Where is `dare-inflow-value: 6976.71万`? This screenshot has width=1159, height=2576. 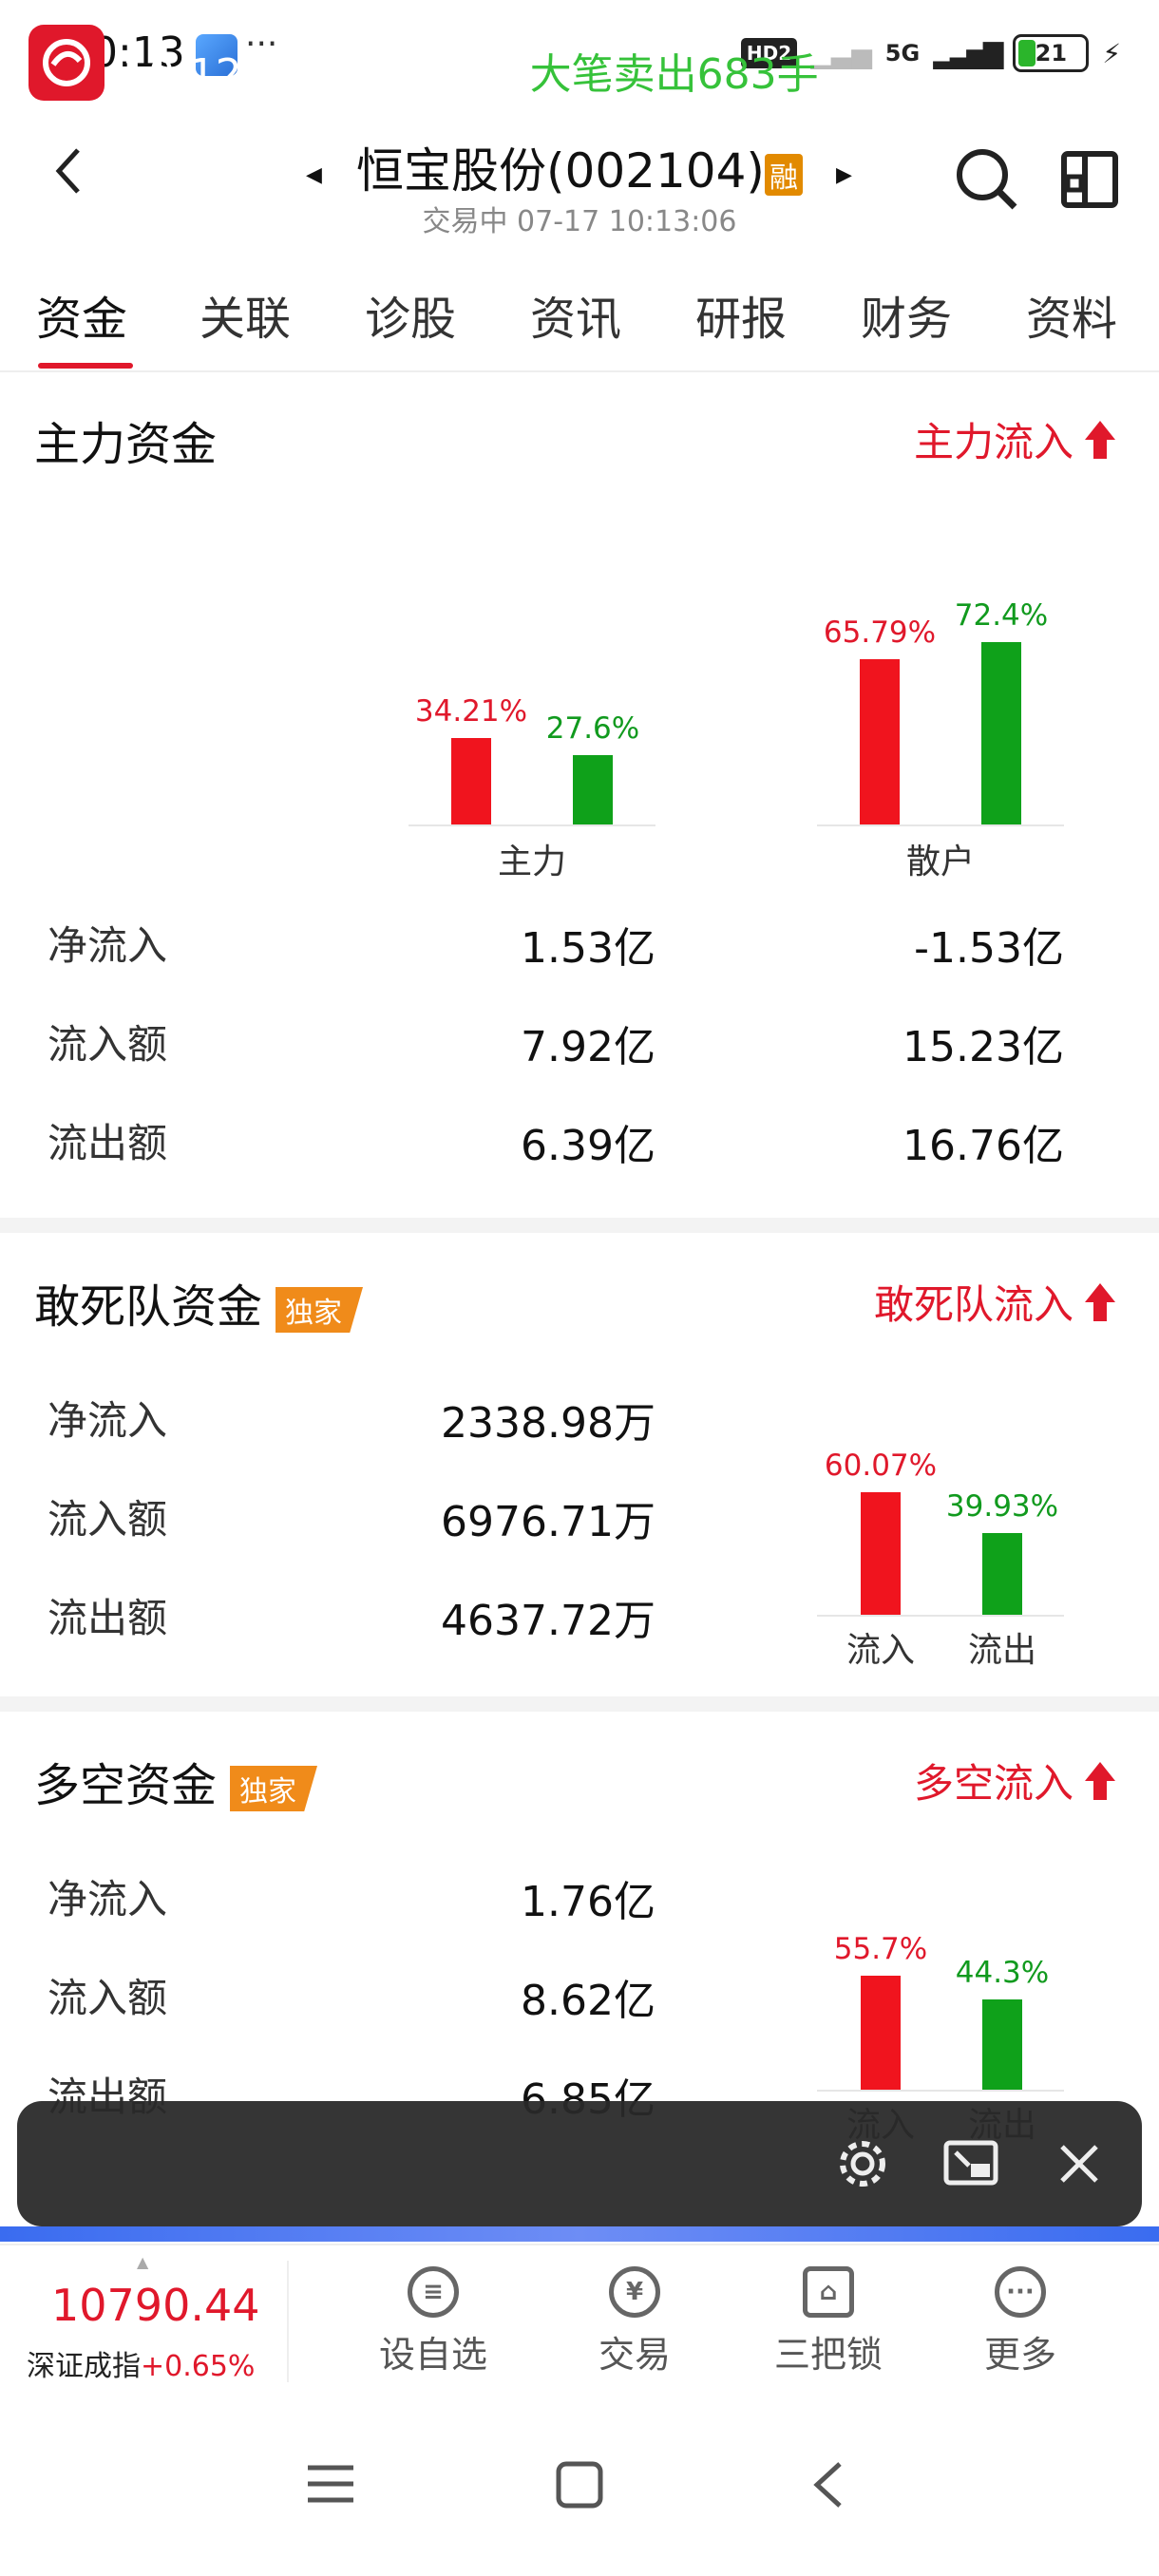 dare-inflow-value: 6976.71万 is located at coordinates (548, 1522).